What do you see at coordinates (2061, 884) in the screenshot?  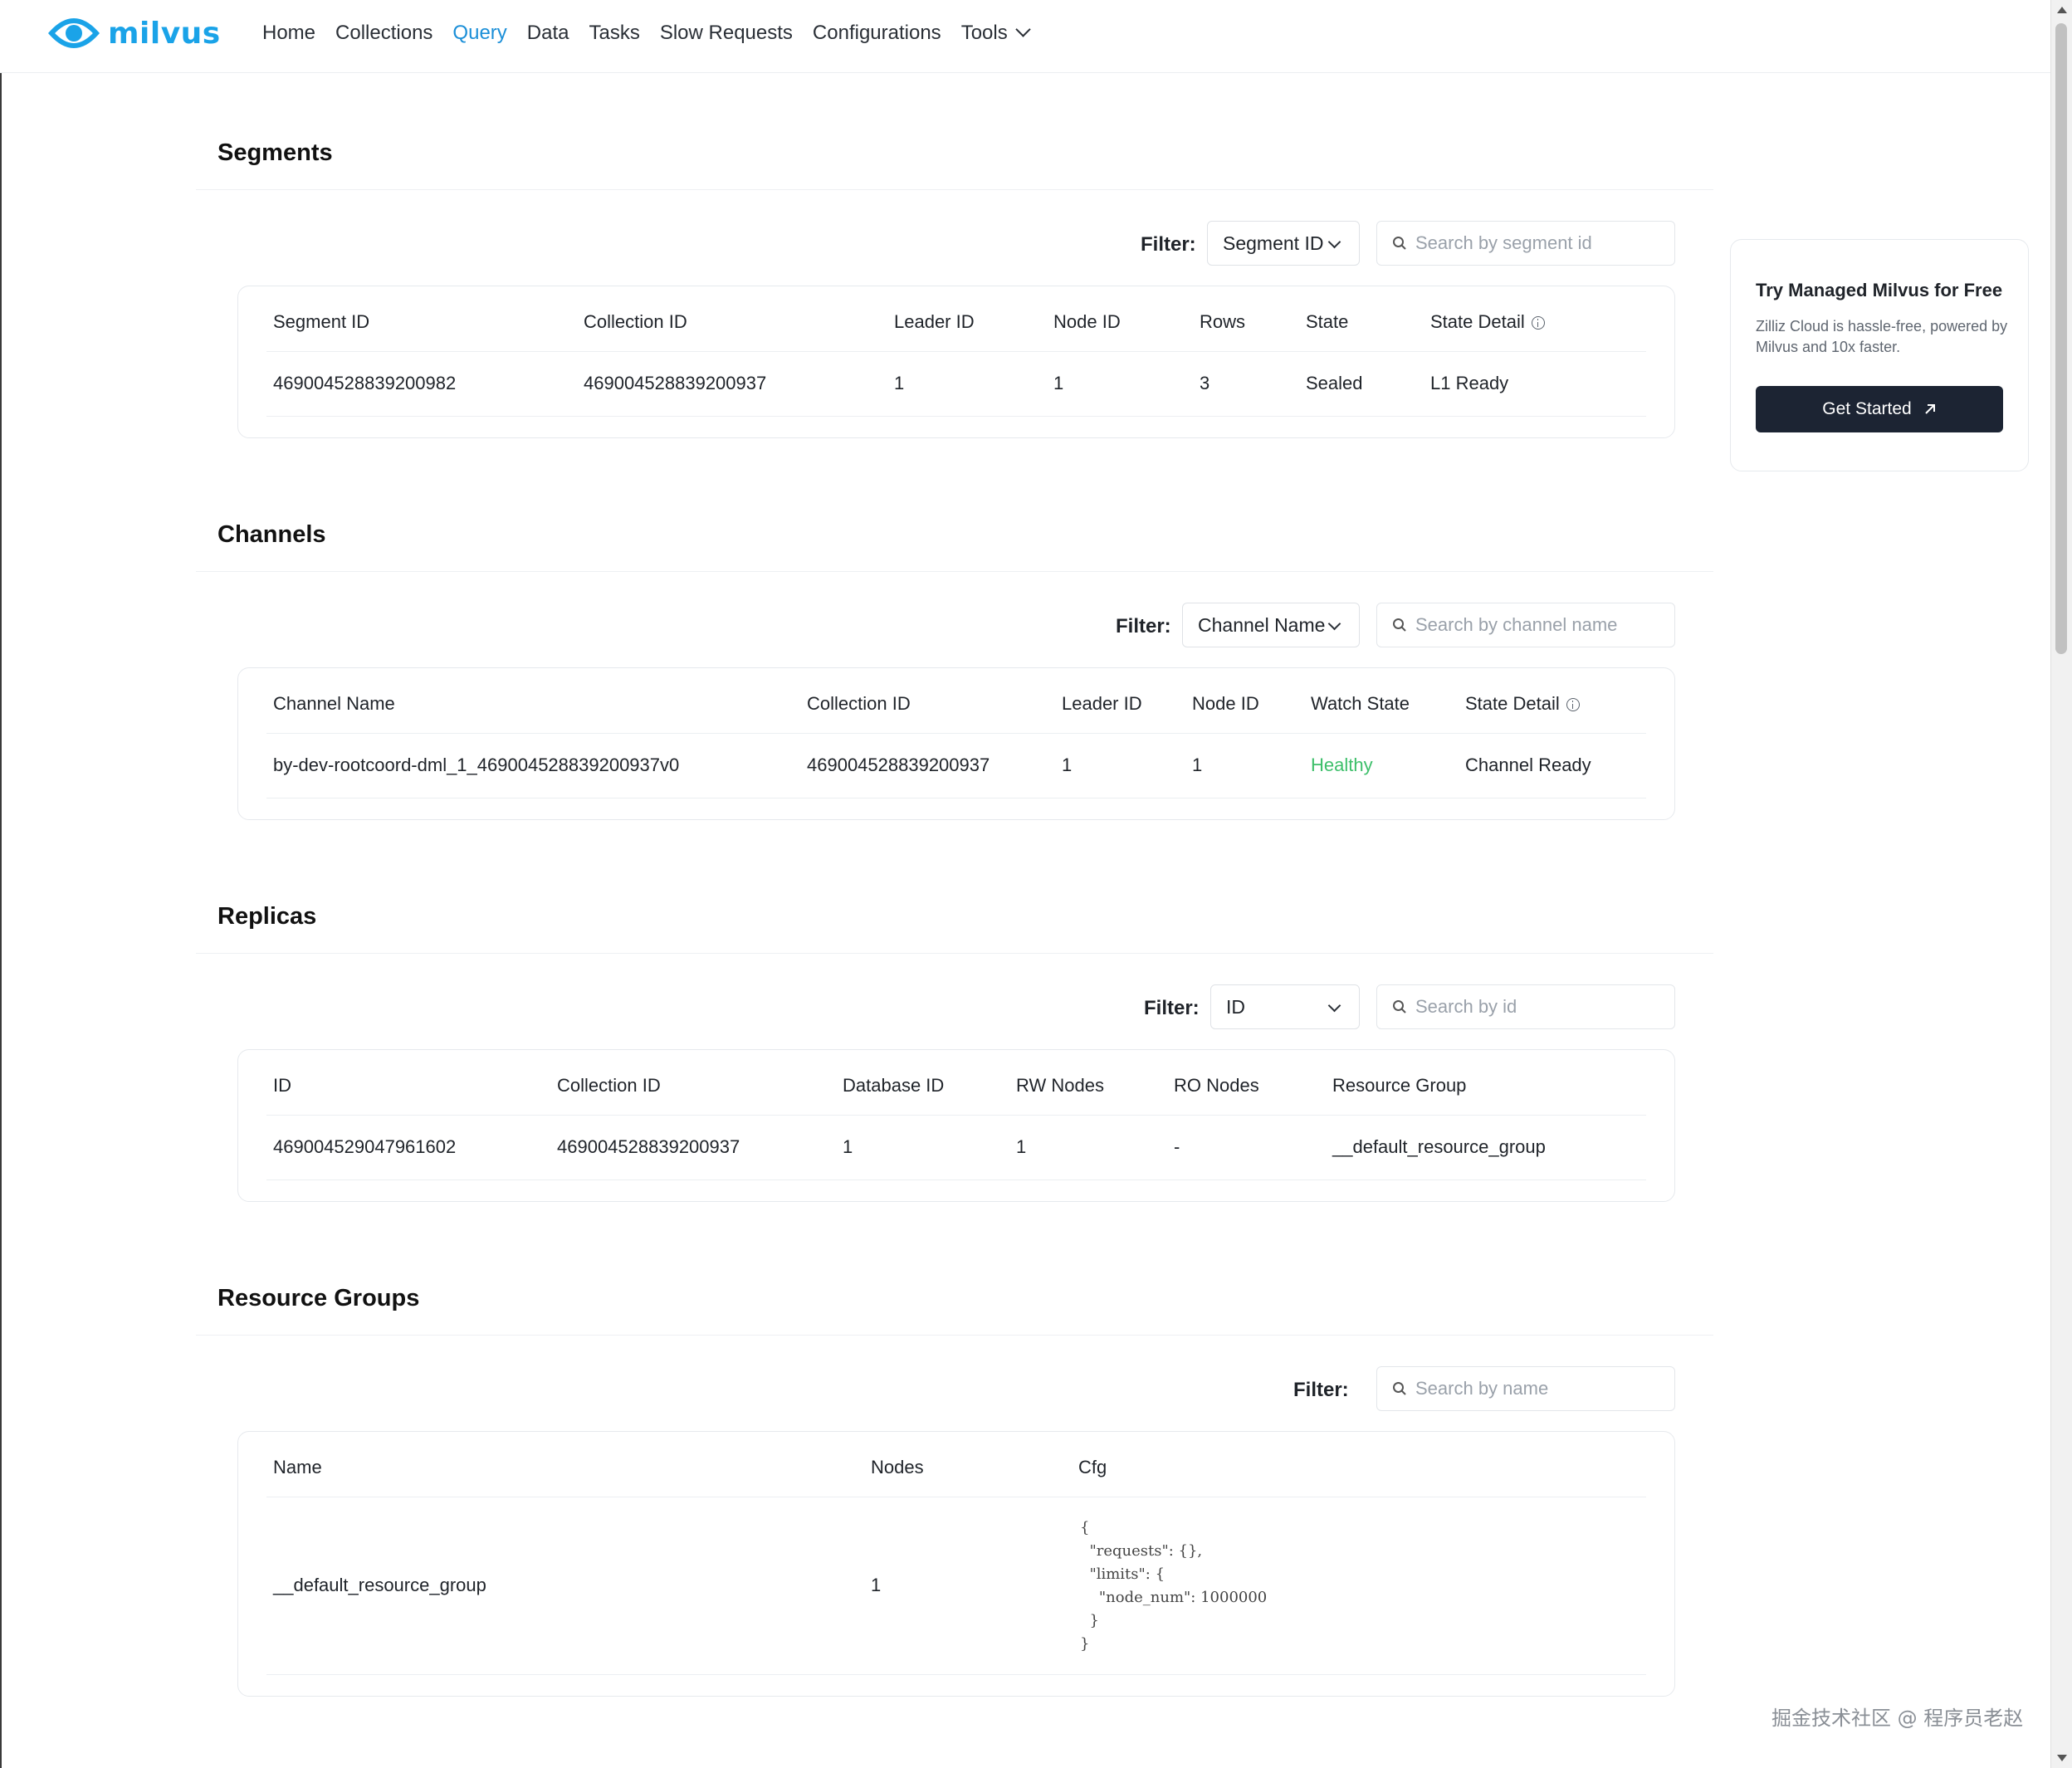 I see `page-scrollbar` at bounding box center [2061, 884].